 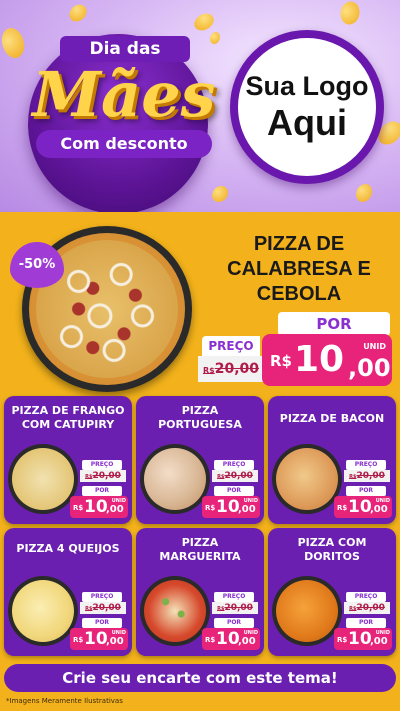 What do you see at coordinates (374, 346) in the screenshot?
I see `price-unit: UNID` at bounding box center [374, 346].